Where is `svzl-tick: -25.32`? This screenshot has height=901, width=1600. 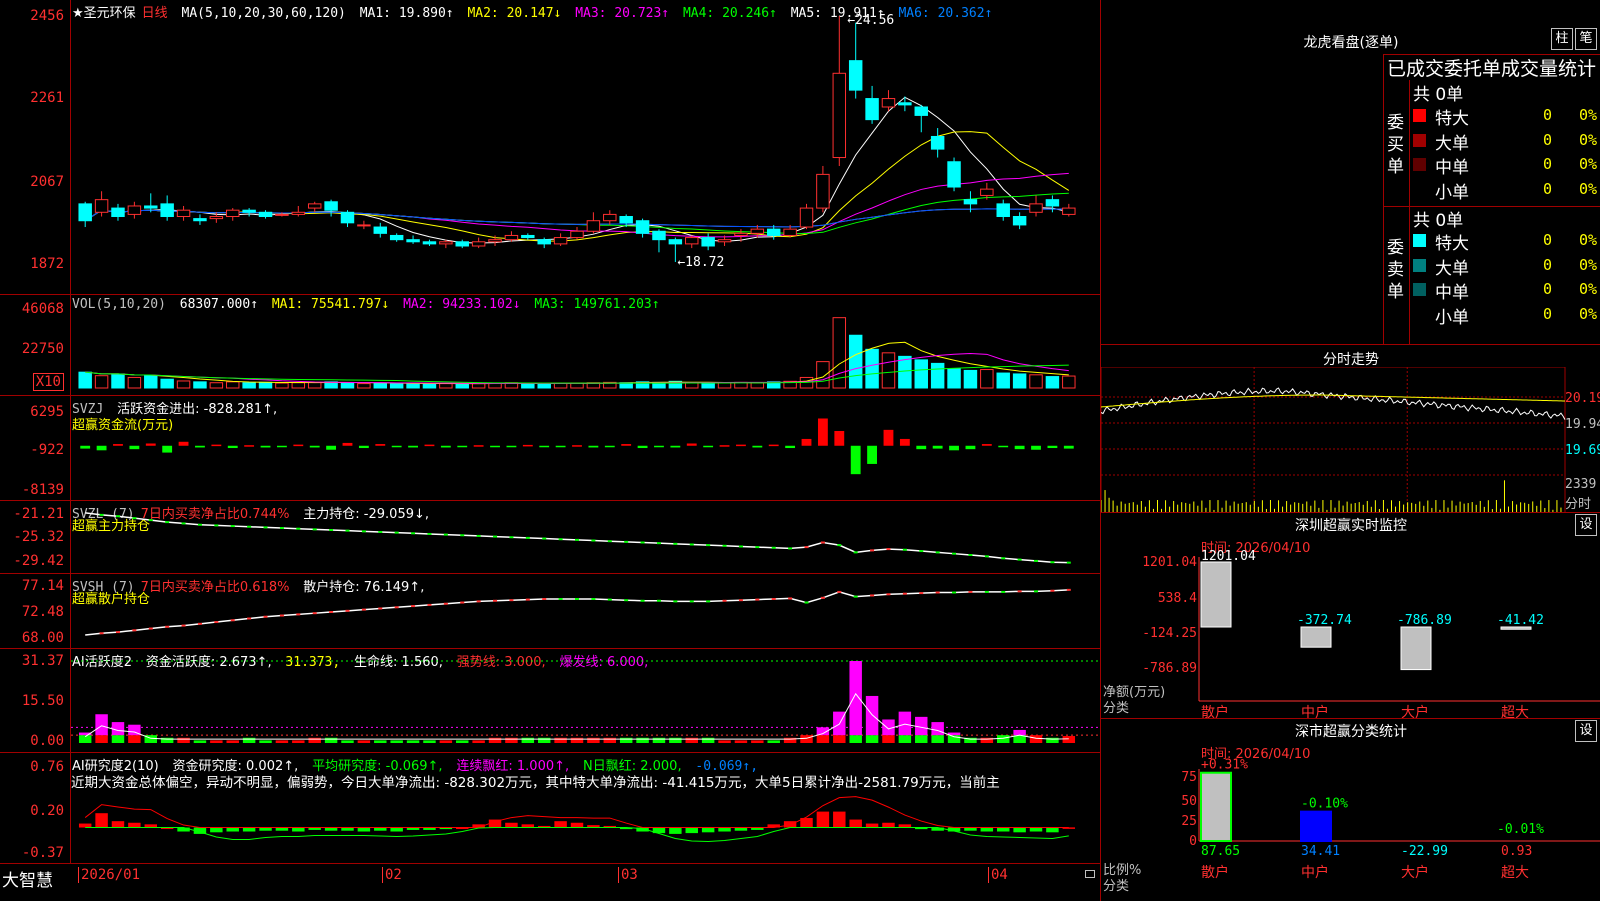 svzl-tick: -25.32 is located at coordinates (38, 537).